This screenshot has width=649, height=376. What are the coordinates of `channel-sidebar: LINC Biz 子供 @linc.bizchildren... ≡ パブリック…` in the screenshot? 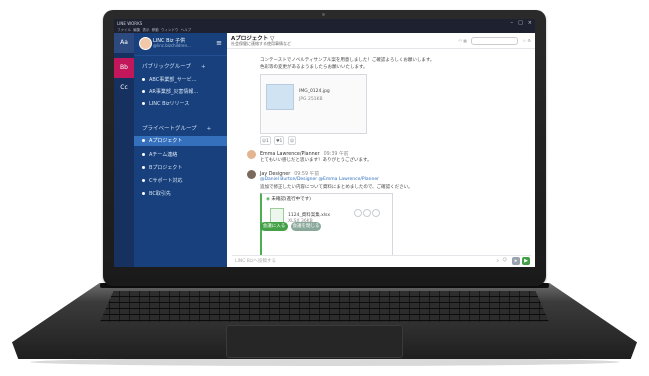 It's located at (180, 150).